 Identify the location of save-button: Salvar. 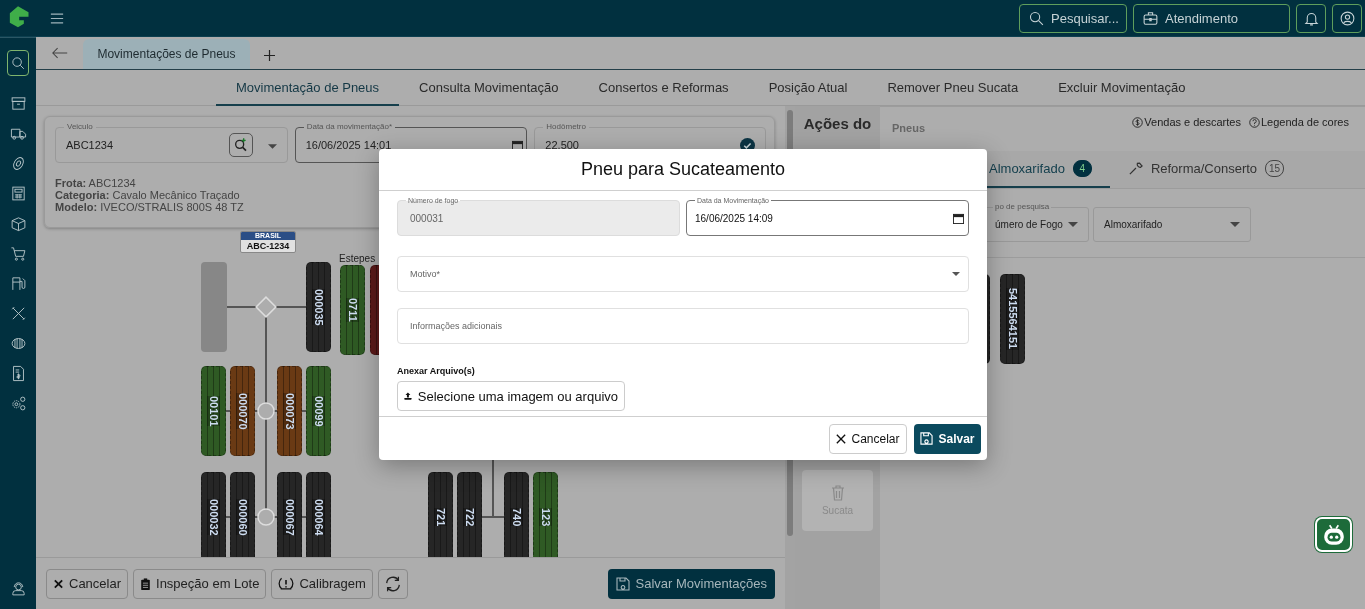
(947, 438).